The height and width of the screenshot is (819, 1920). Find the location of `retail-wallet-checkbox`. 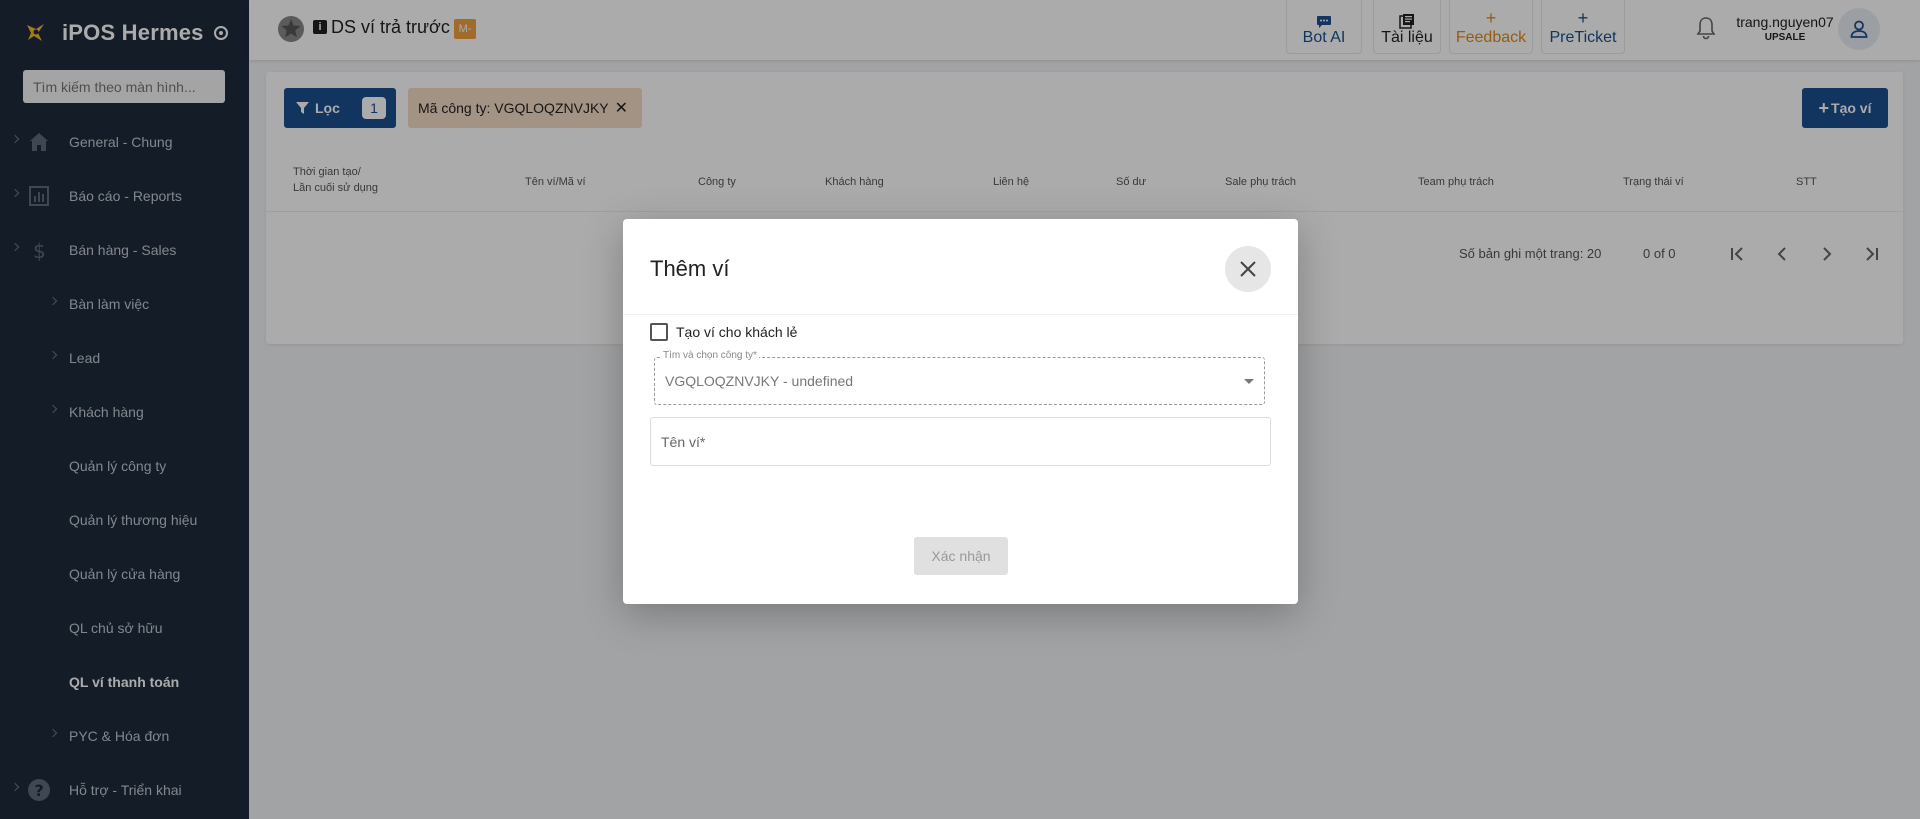

retail-wallet-checkbox is located at coordinates (659, 332).